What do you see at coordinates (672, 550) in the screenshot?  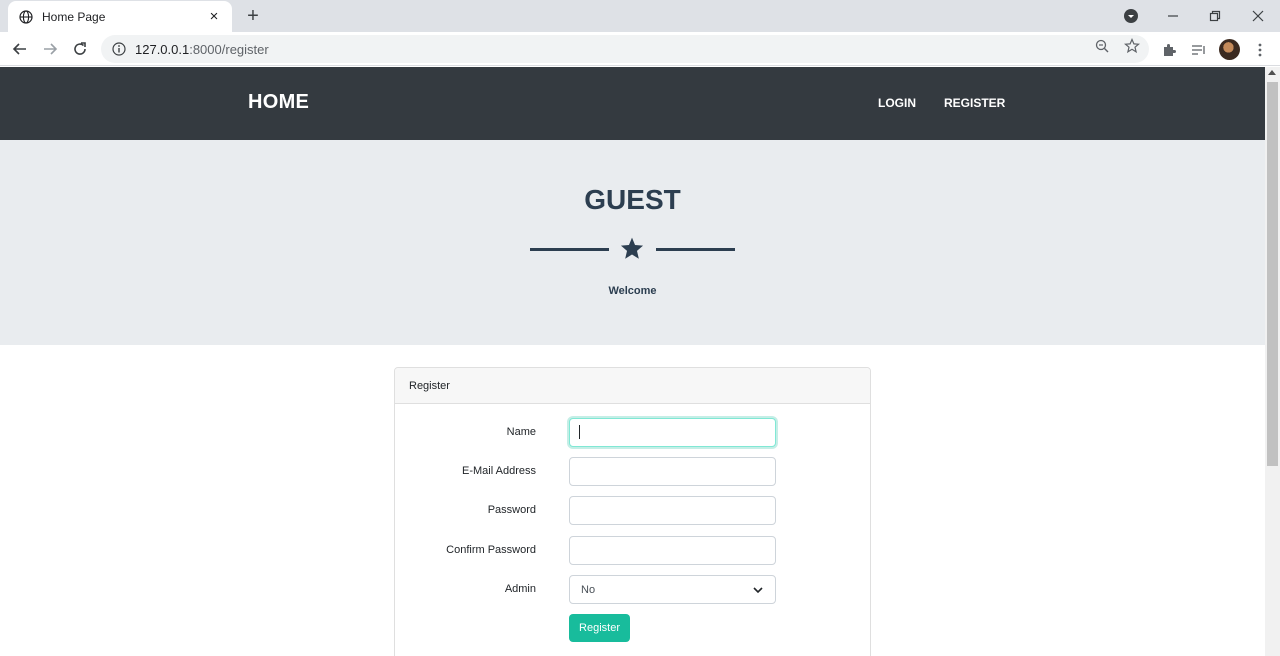 I see `confirm-password-field` at bounding box center [672, 550].